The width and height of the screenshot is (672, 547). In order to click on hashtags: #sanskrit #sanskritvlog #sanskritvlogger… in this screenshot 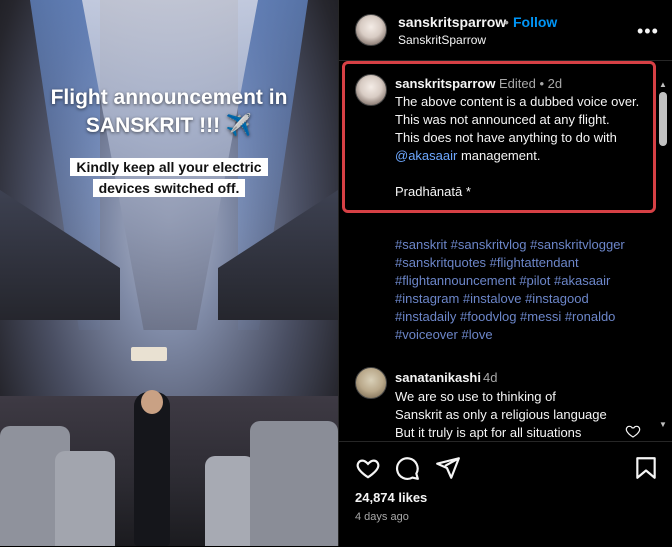, I will do `click(524, 290)`.